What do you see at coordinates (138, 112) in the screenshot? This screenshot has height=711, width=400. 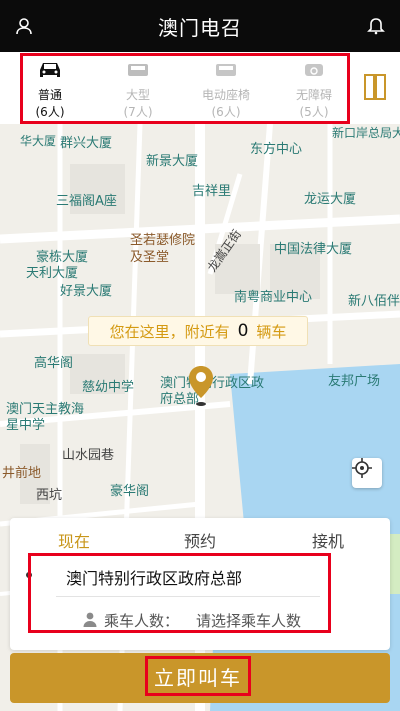 I see `car-type-capacity: (7人)` at bounding box center [138, 112].